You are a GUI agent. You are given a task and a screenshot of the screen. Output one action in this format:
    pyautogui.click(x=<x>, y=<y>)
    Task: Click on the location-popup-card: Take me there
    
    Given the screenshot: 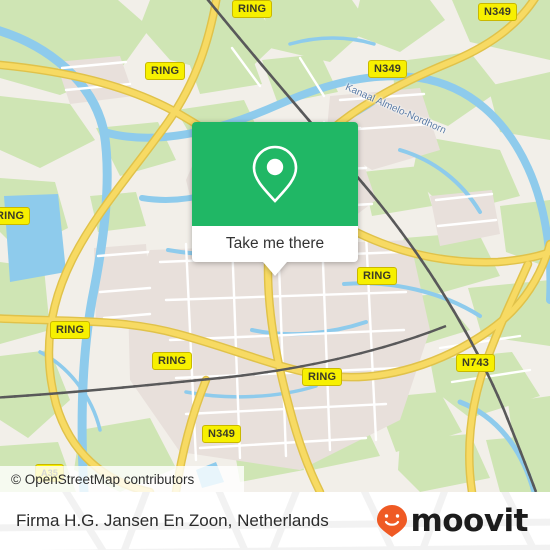 What is the action you would take?
    pyautogui.click(x=275, y=199)
    